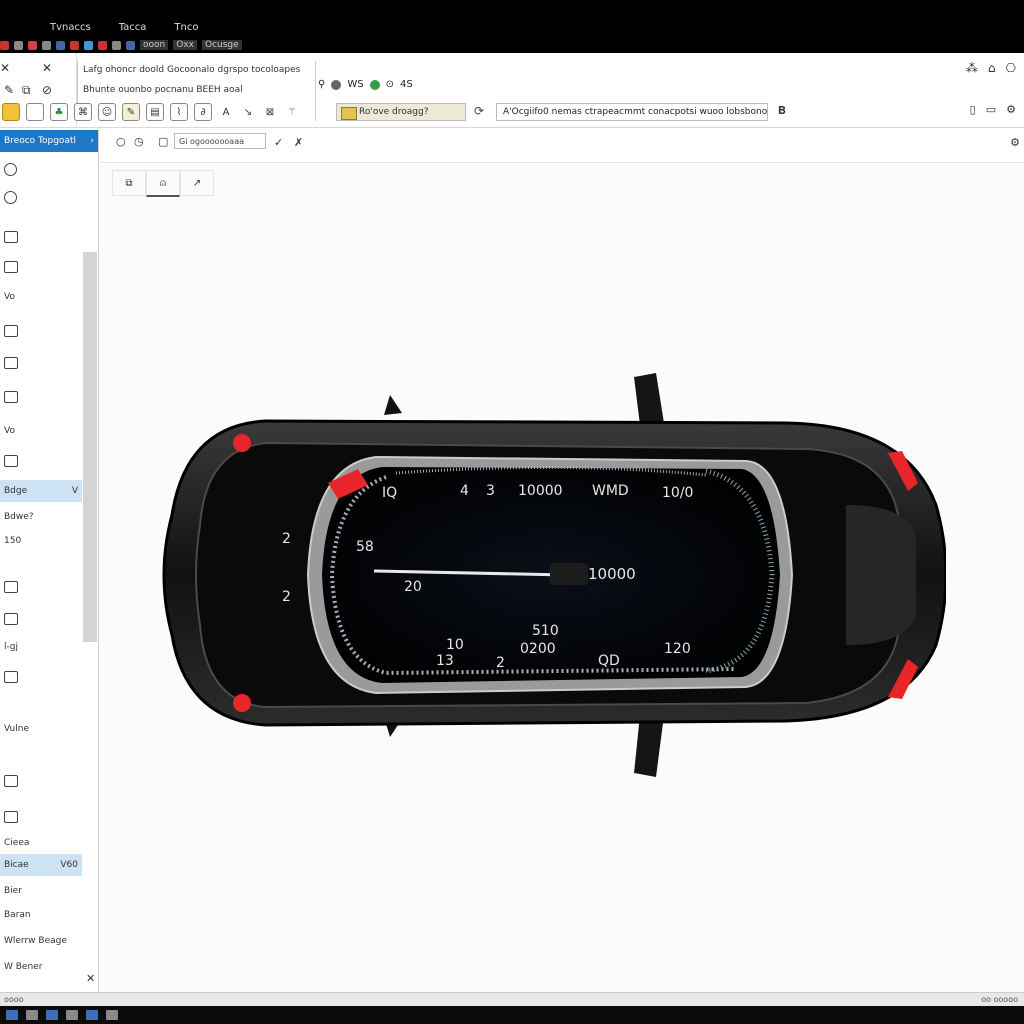 This screenshot has width=1024, height=1024. I want to click on menu-item: Tacca, so click(133, 29).